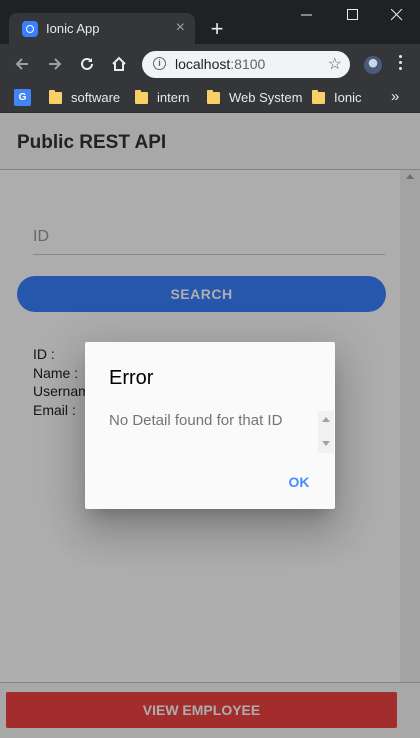 This screenshot has width=420, height=738. I want to click on google-translate-icon: G, so click(22, 97).